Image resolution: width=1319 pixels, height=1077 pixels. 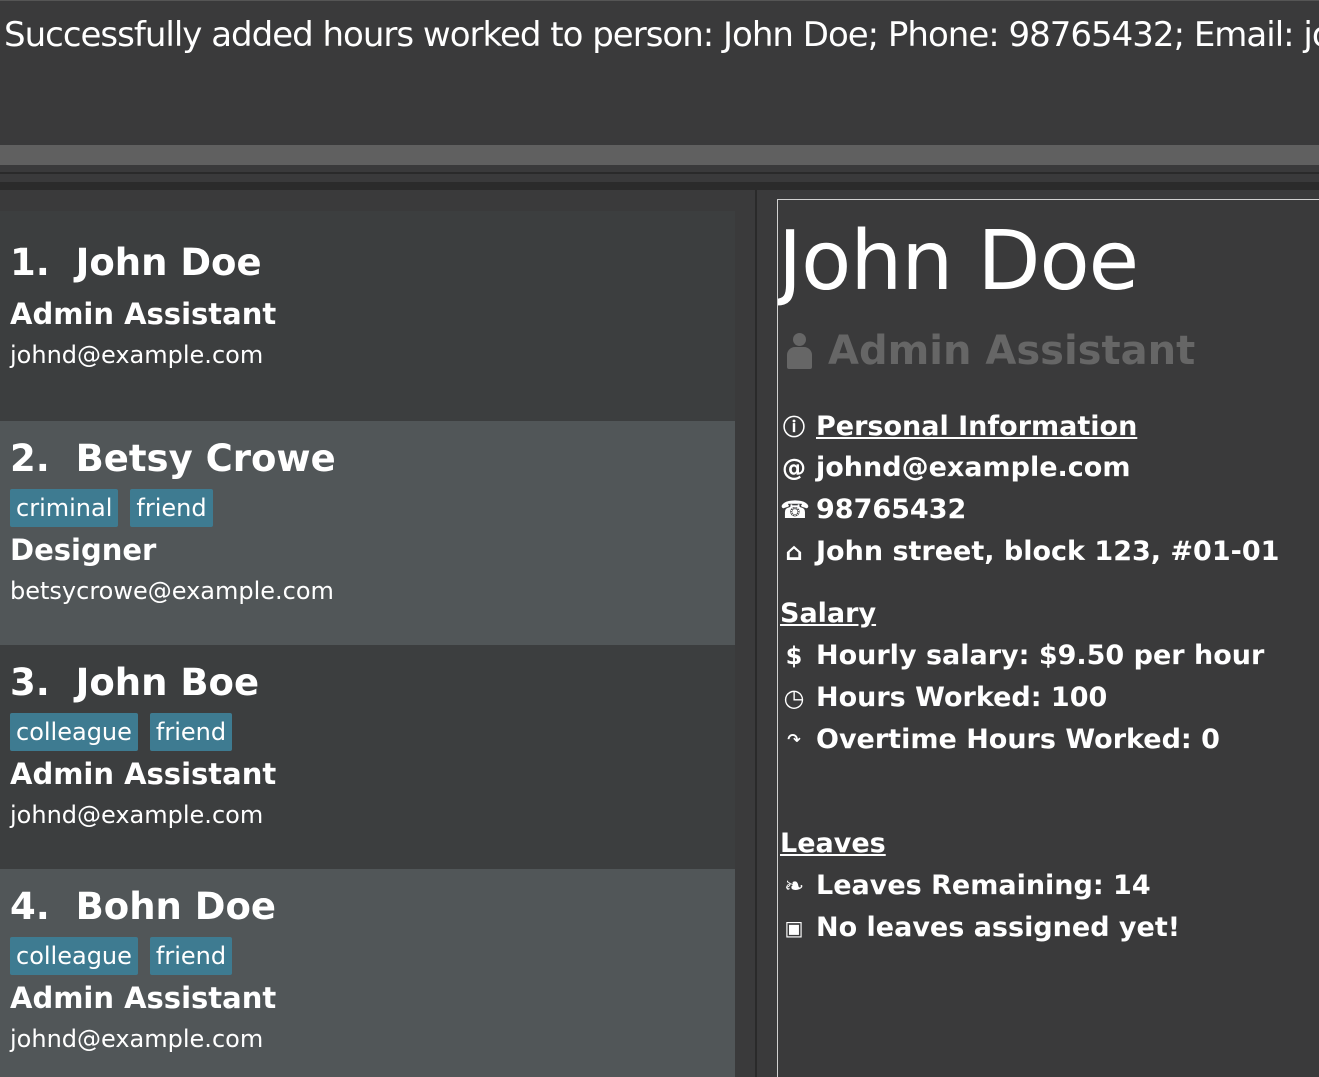 What do you see at coordinates (1040, 655) in the screenshot?
I see `detail-hourly-salary: Hourly salary: $9.50 per hour` at bounding box center [1040, 655].